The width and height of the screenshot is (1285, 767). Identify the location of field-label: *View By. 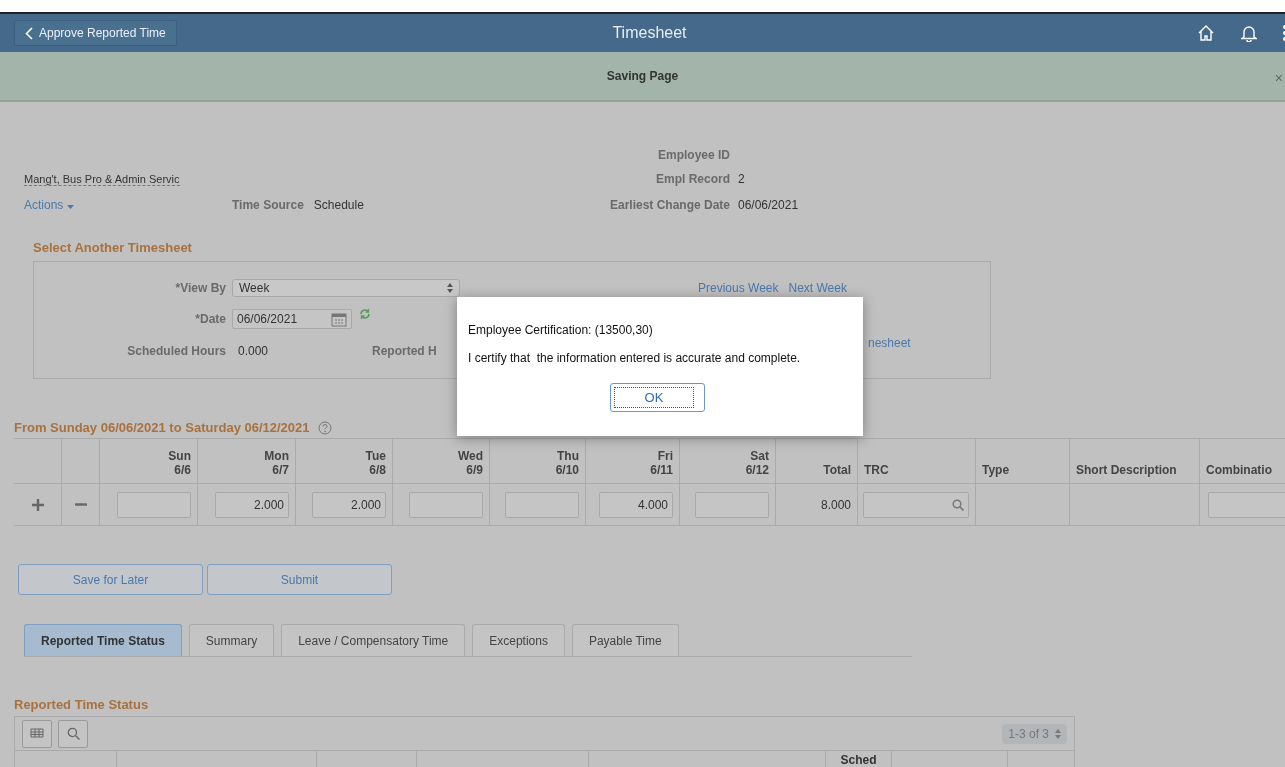
(200, 288).